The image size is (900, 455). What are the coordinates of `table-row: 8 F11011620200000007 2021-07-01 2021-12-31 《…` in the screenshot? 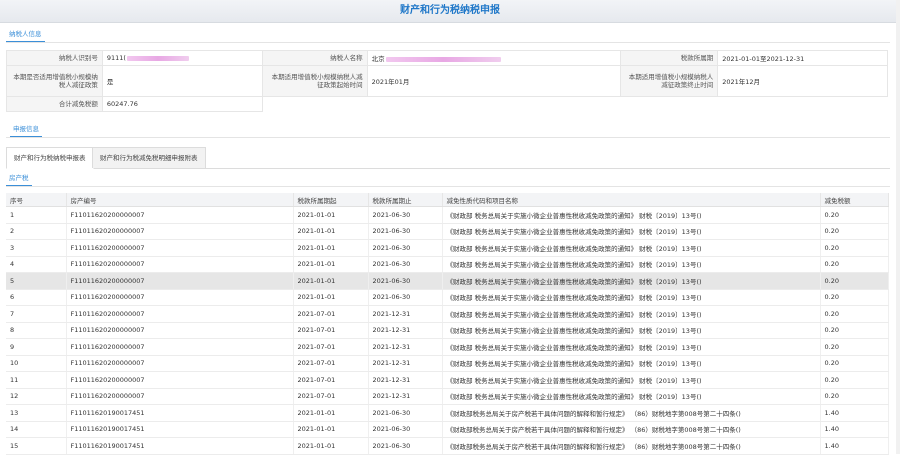 It's located at (447, 330).